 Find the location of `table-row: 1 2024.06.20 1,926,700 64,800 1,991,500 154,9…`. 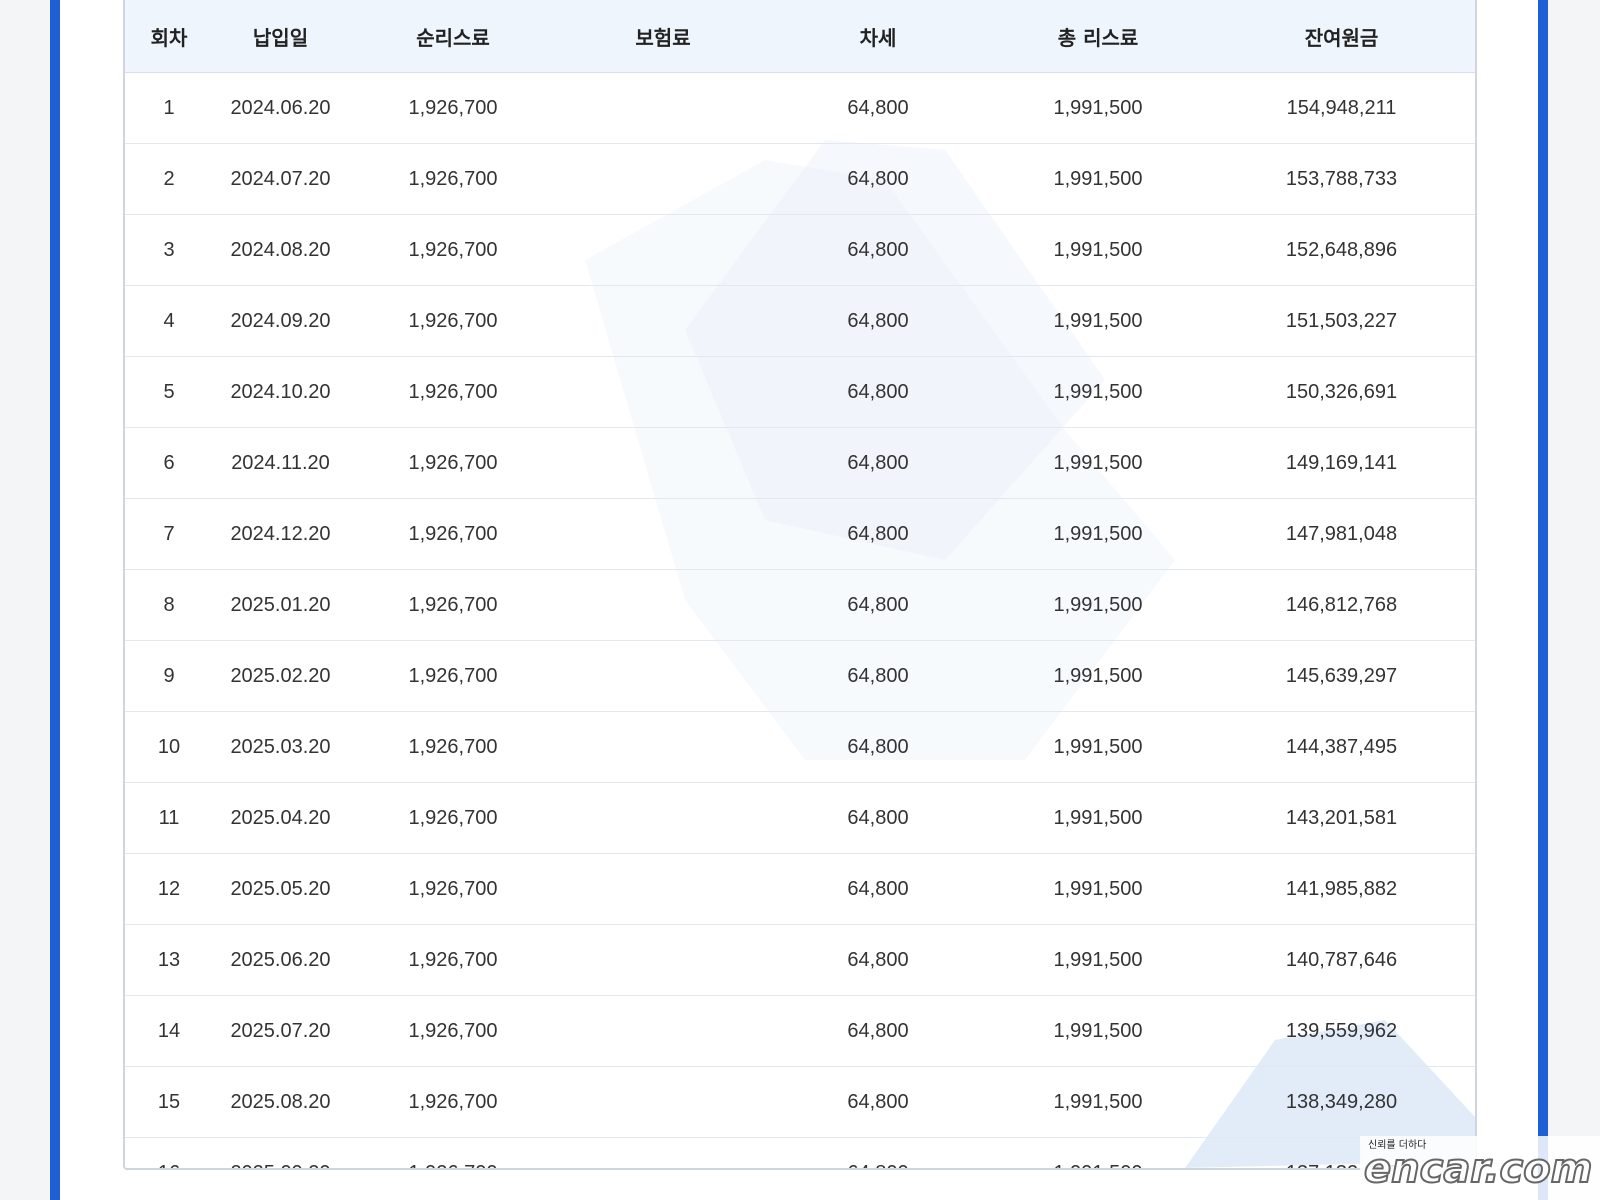

table-row: 1 2024.06.20 1,926,700 64,800 1,991,500 154,9… is located at coordinates (800, 108).